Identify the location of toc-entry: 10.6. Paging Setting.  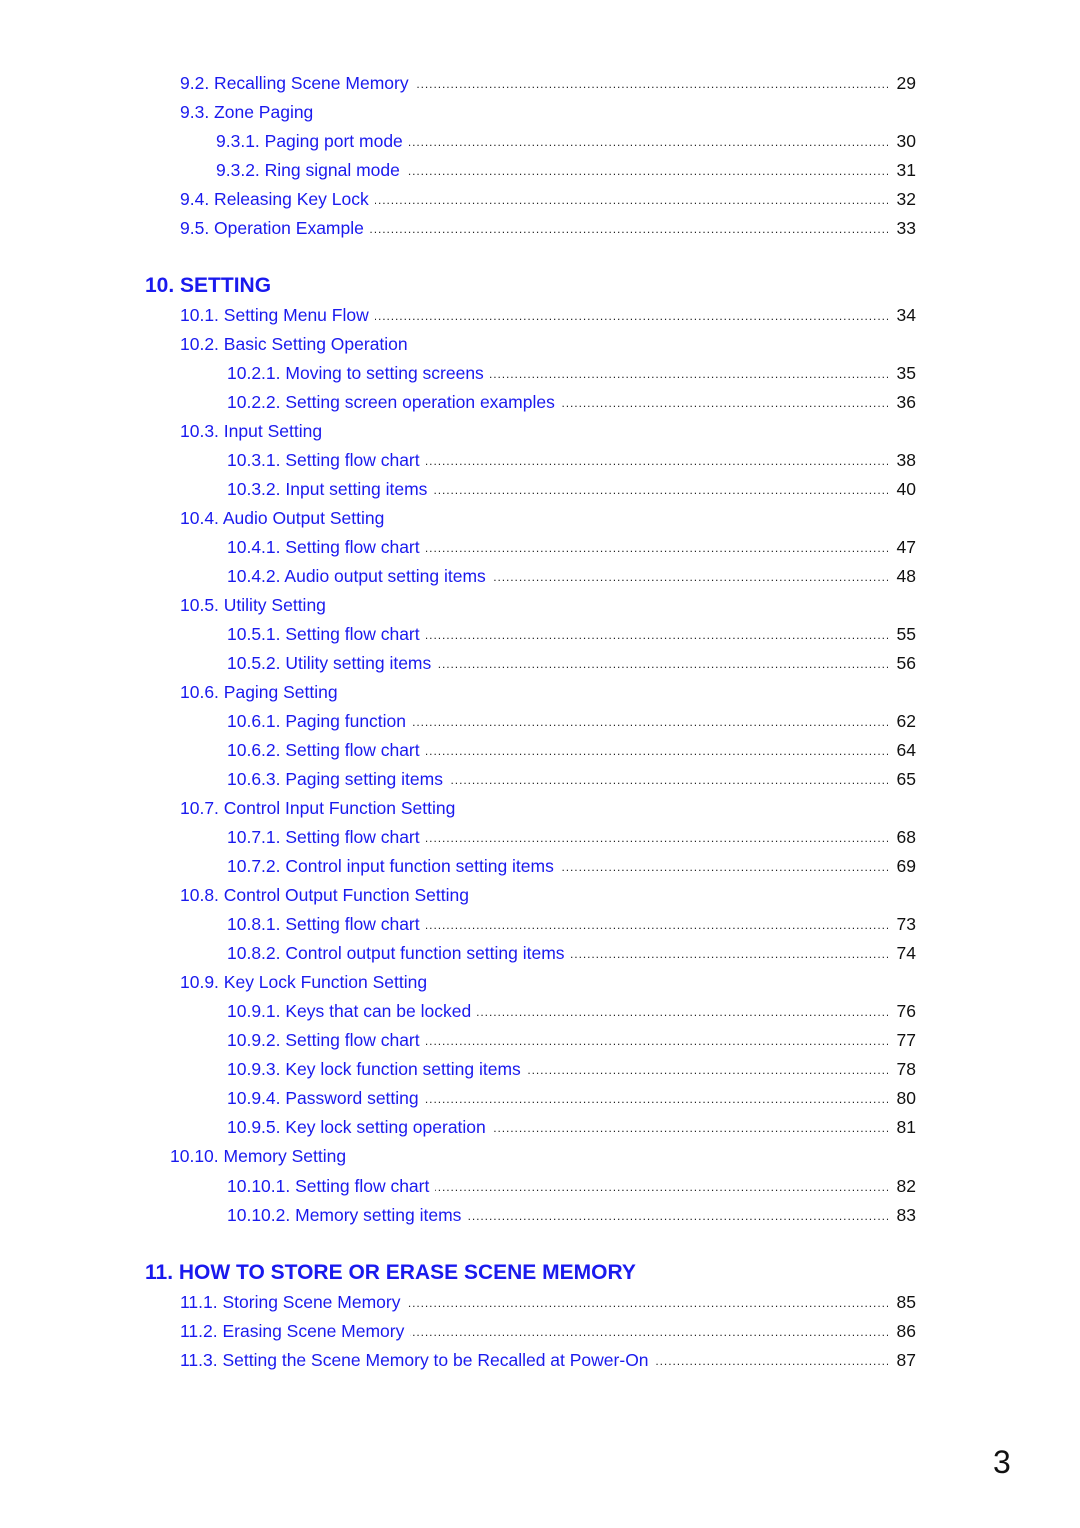
(548, 692).